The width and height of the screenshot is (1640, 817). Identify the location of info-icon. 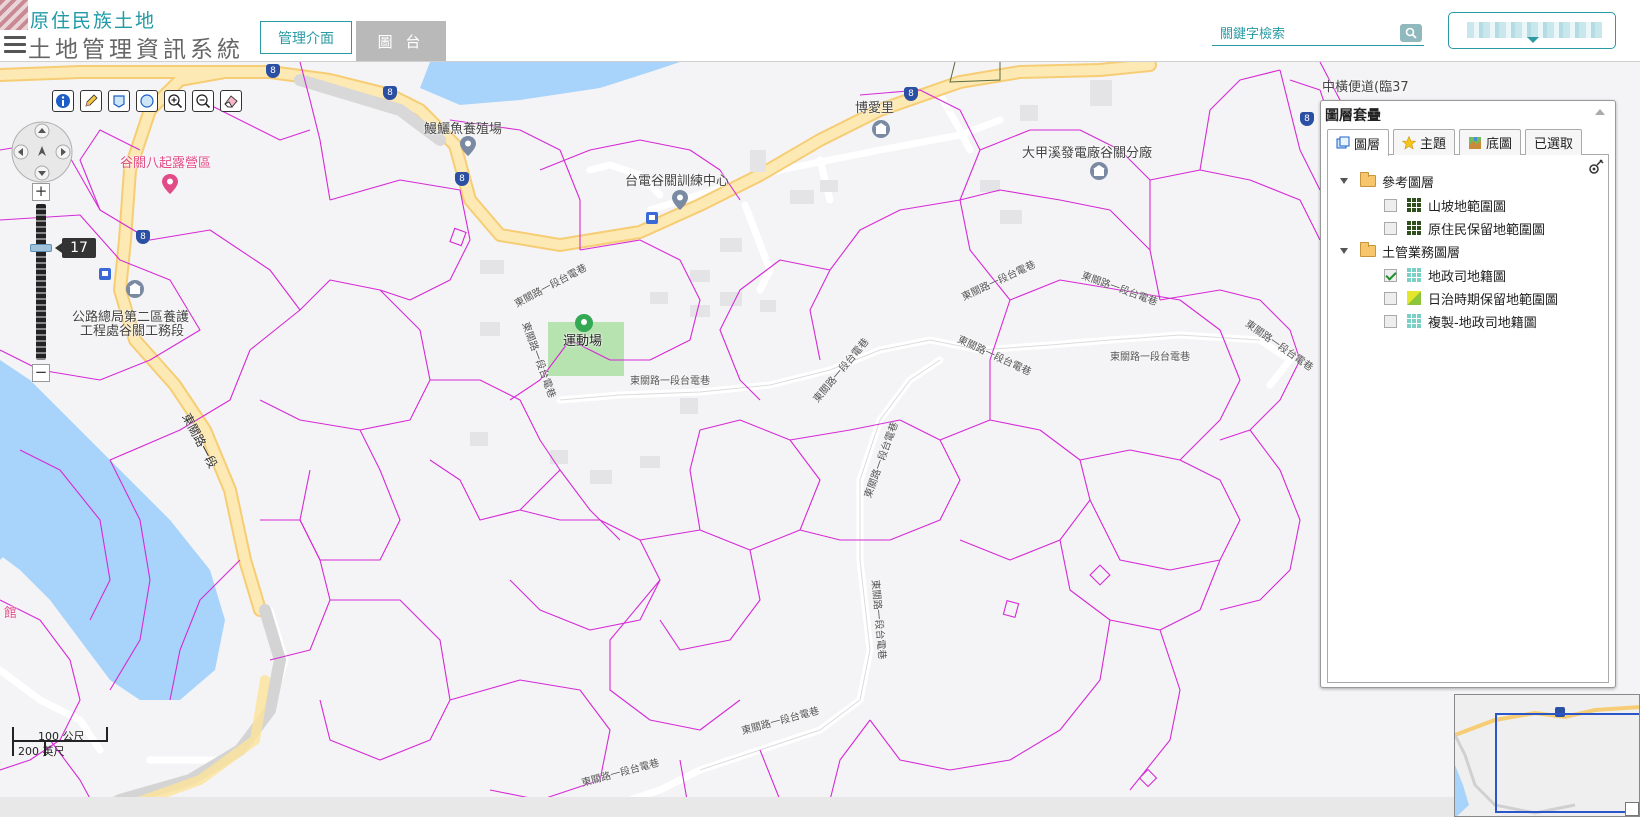
(63, 101).